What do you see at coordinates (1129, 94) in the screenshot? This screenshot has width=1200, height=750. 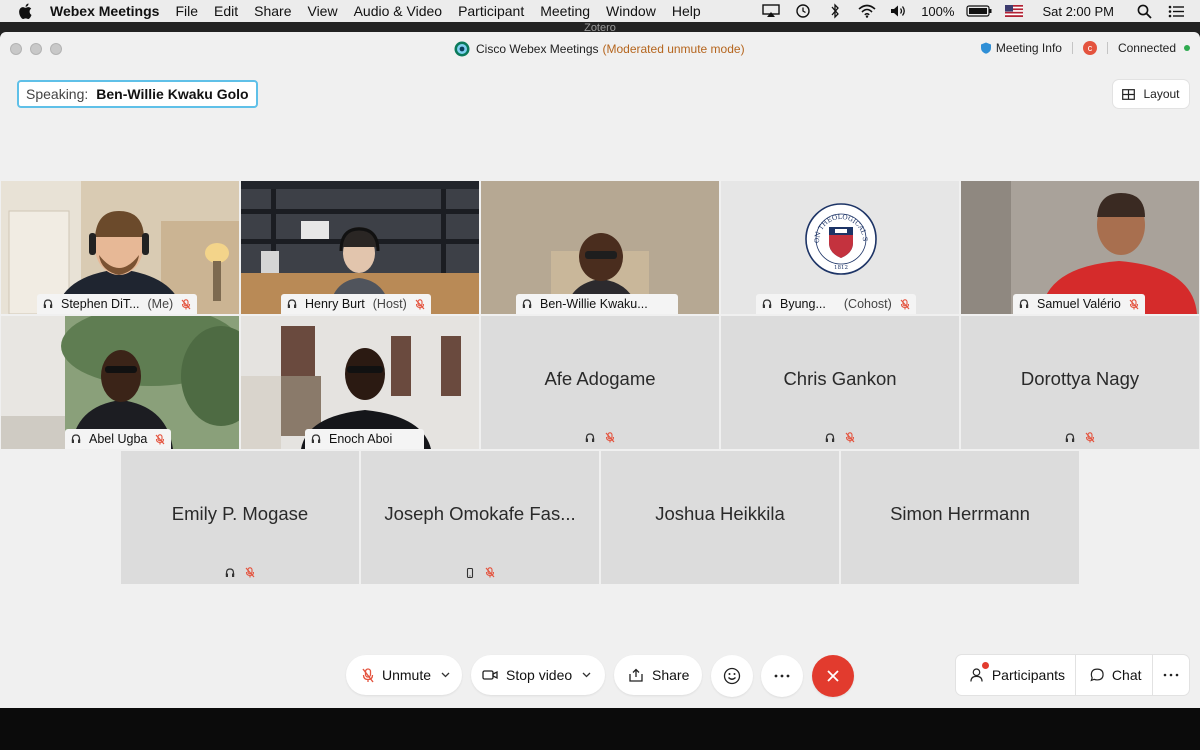 I see `grid-layout-icon` at bounding box center [1129, 94].